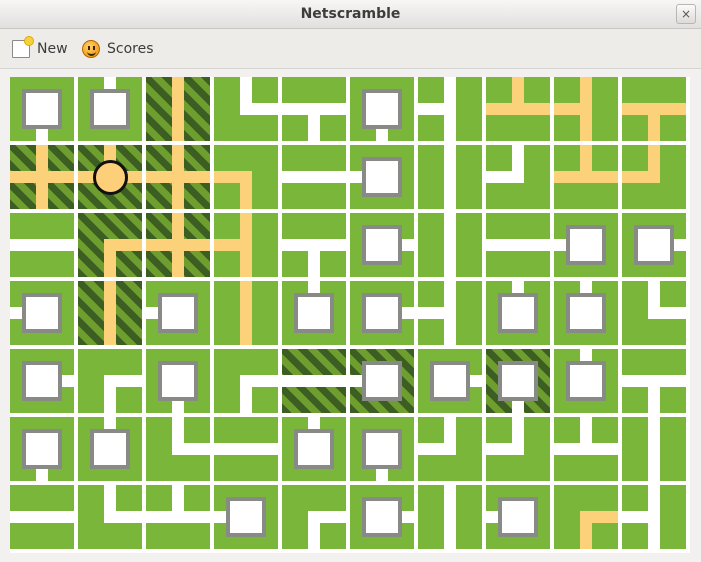 The height and width of the screenshot is (562, 701). I want to click on window-title: Netscramble, so click(350, 14).